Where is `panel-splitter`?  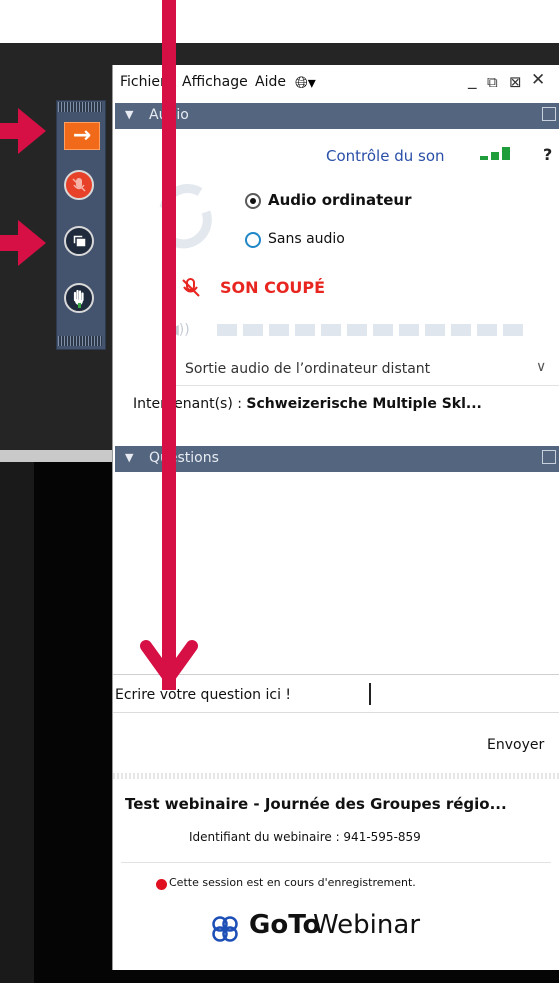
panel-splitter is located at coordinates (336, 776).